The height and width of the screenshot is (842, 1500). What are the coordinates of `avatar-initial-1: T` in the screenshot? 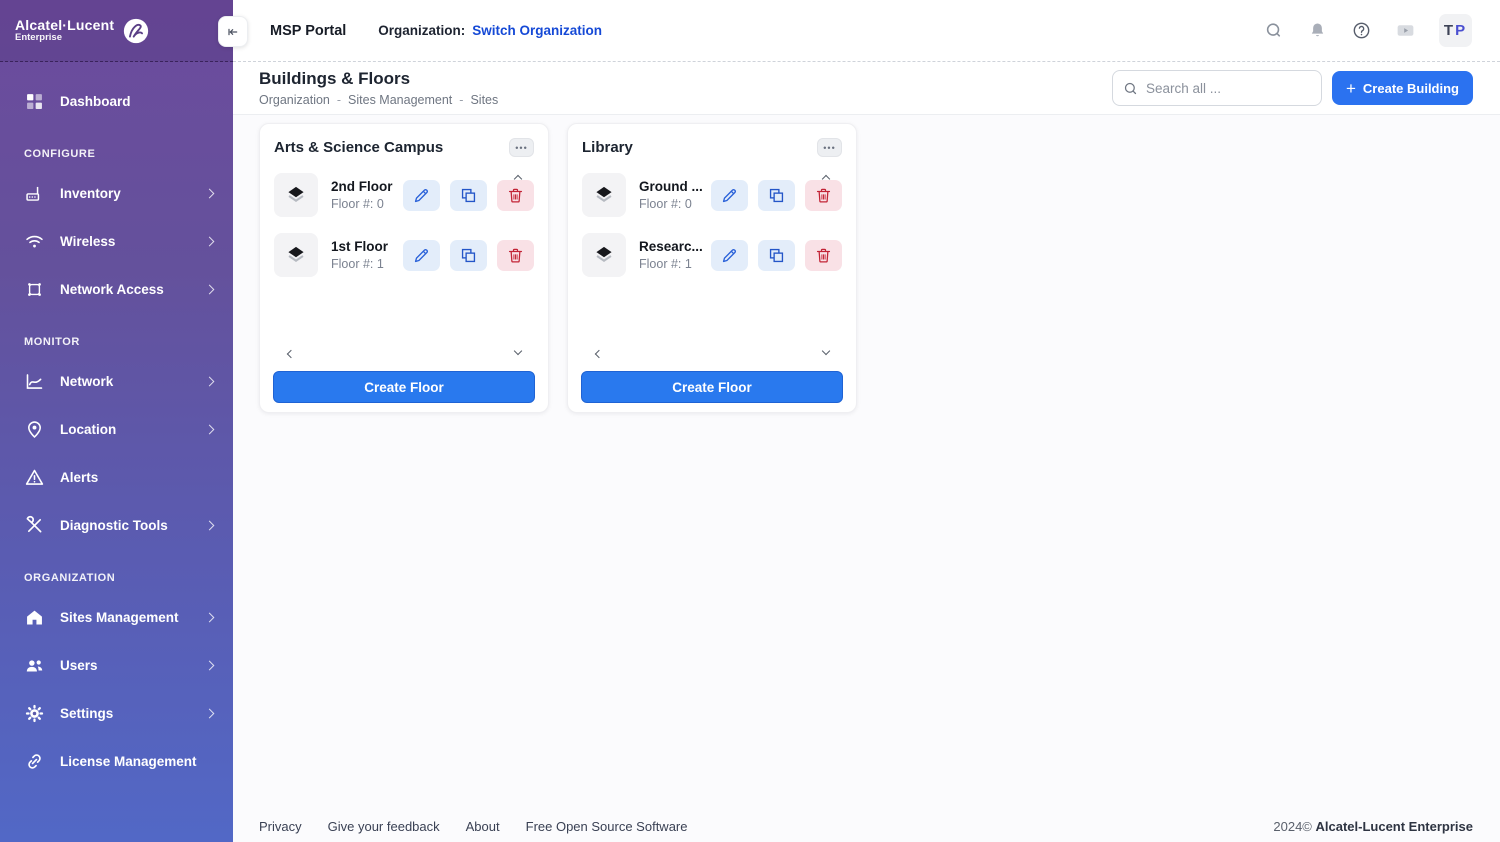 It's located at (1449, 30).